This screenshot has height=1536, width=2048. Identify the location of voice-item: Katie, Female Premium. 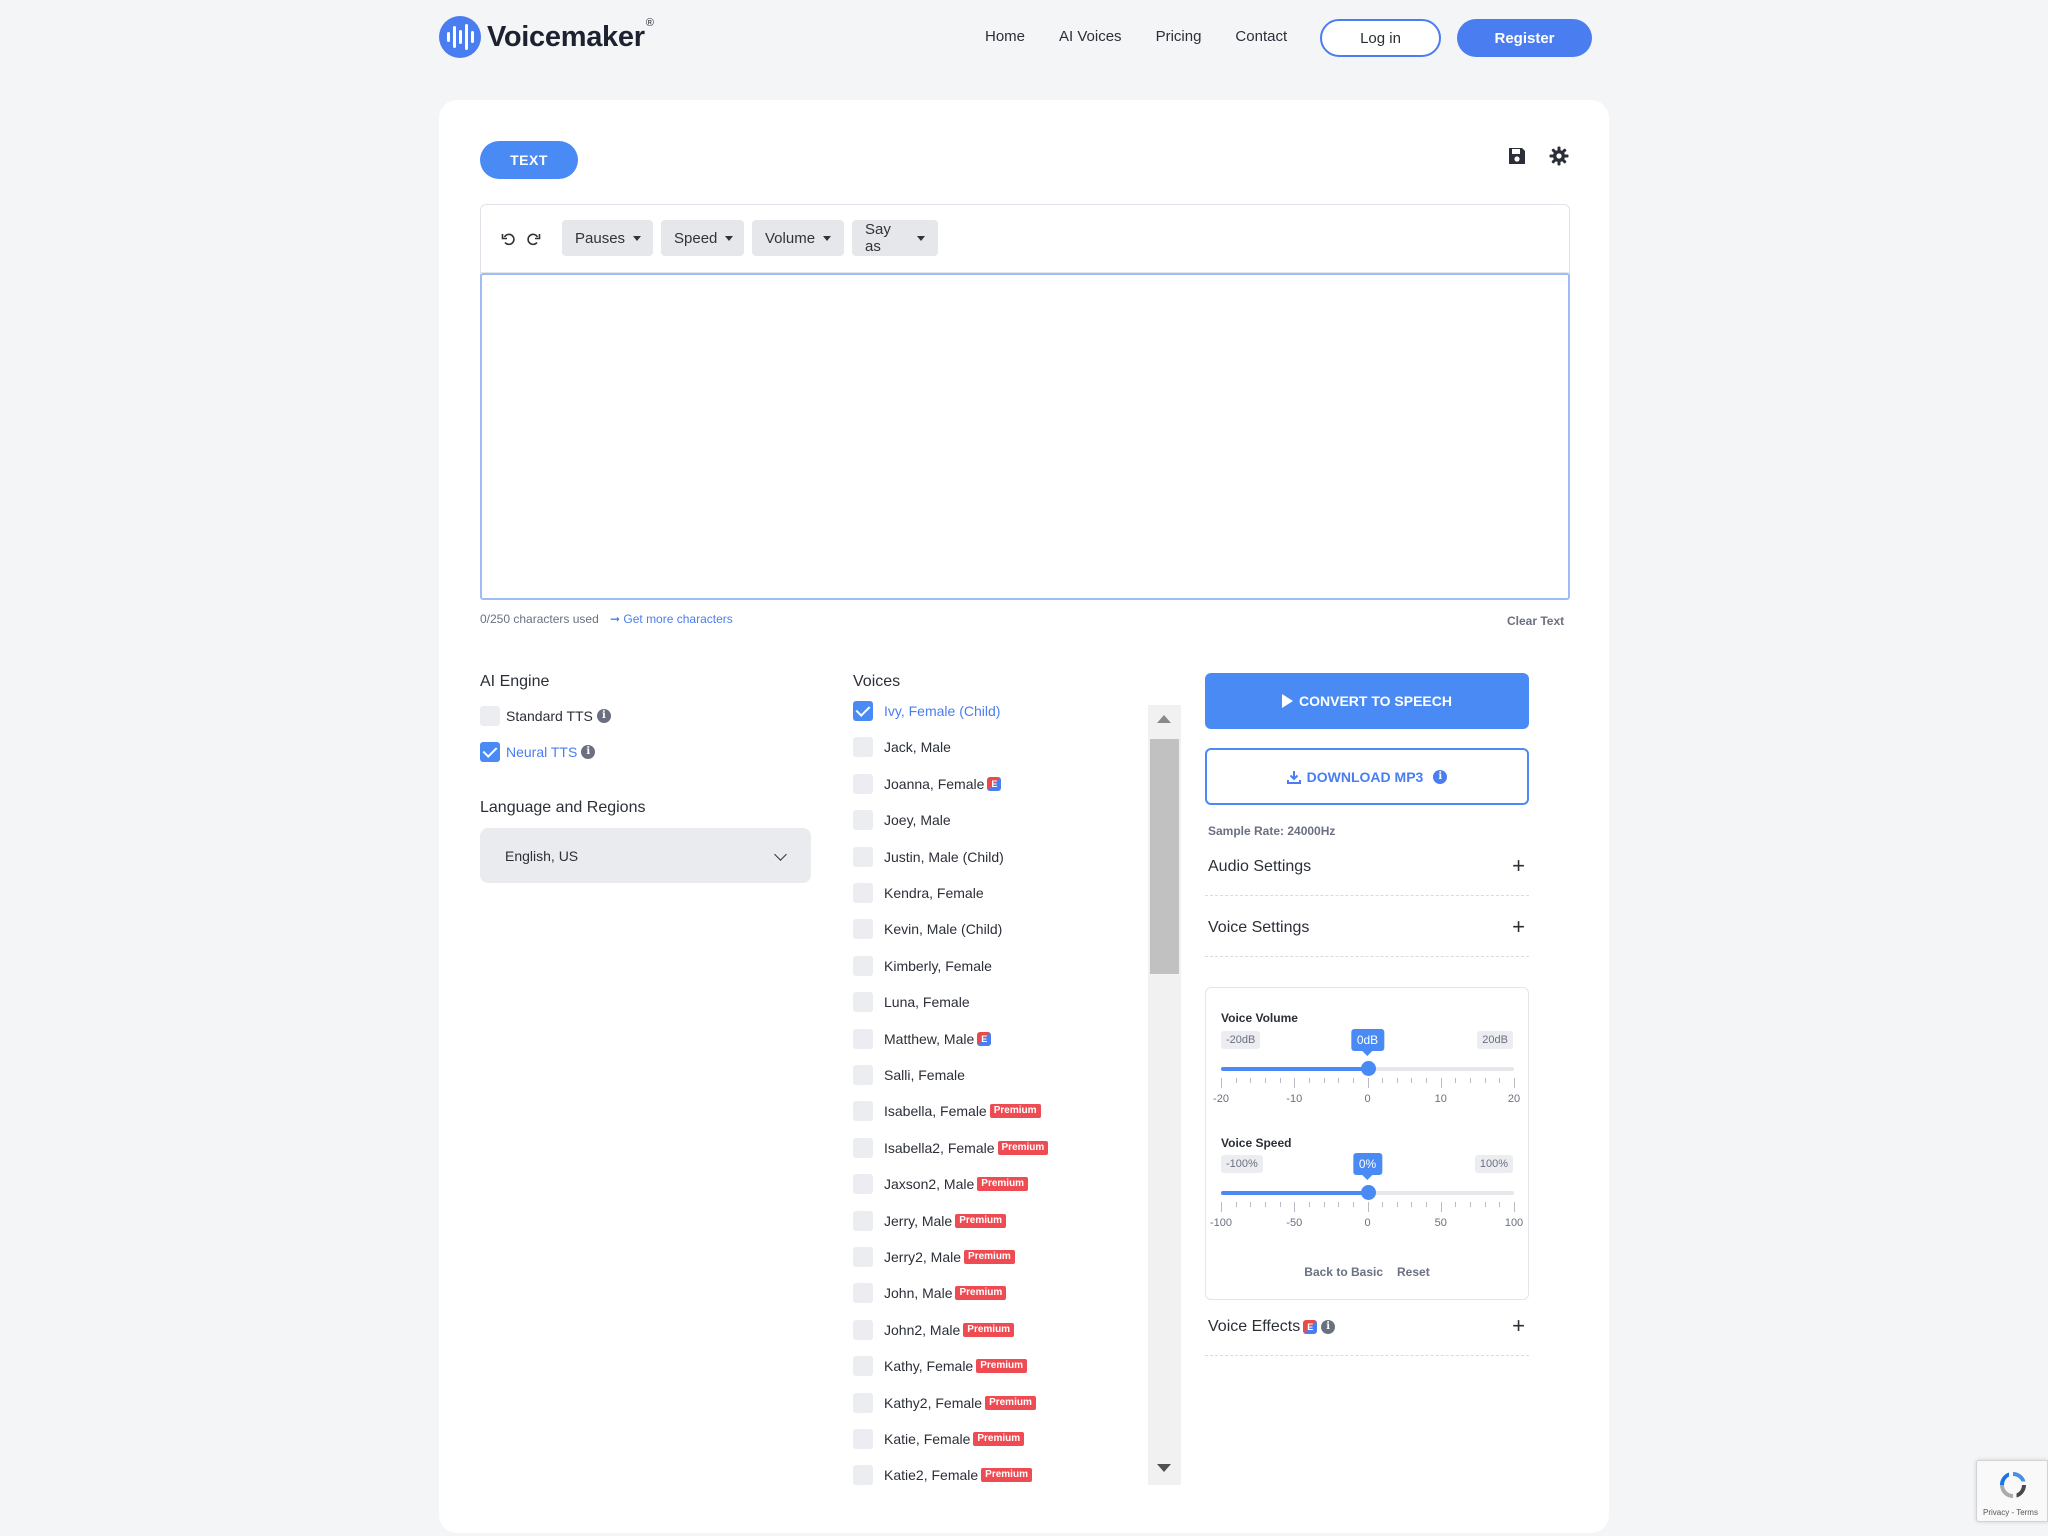
(939, 1439).